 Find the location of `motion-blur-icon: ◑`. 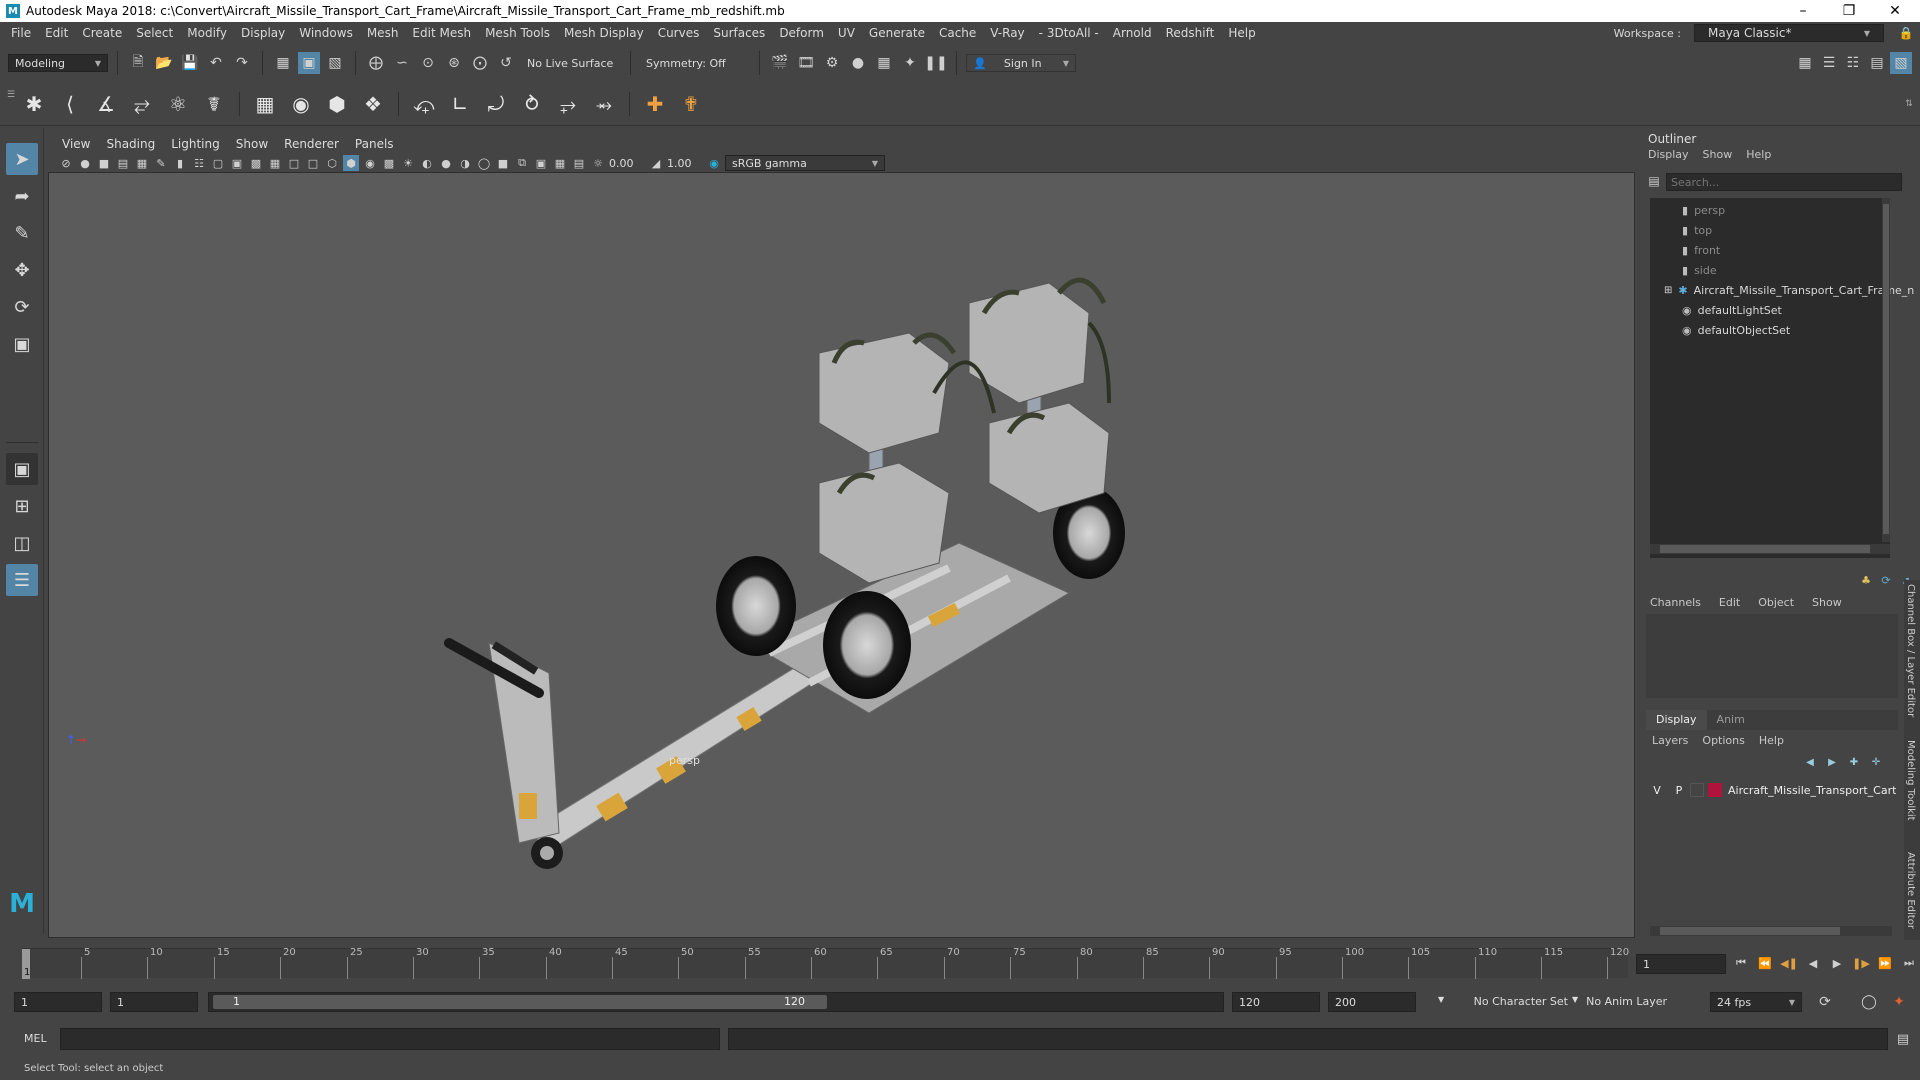

motion-blur-icon: ◑ is located at coordinates (465, 163).